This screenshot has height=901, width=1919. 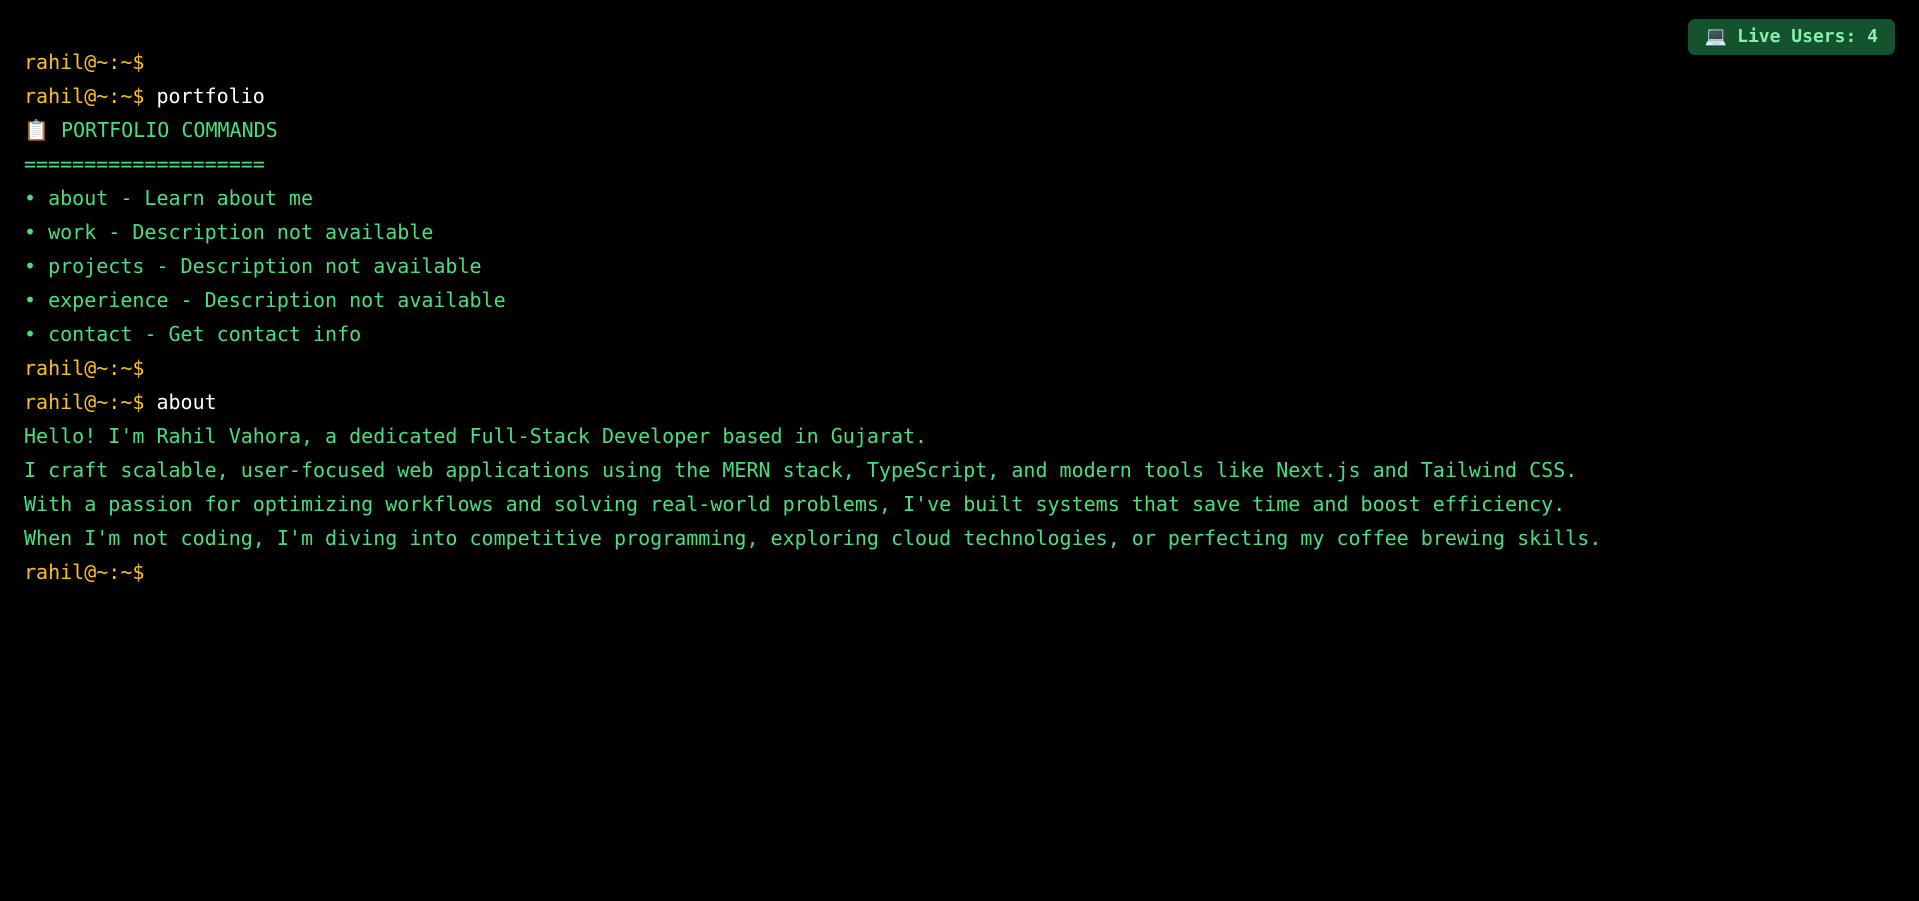 What do you see at coordinates (959, 130) in the screenshot?
I see `terminal-line-output: 📋 PORTFOLIO COMMANDS` at bounding box center [959, 130].